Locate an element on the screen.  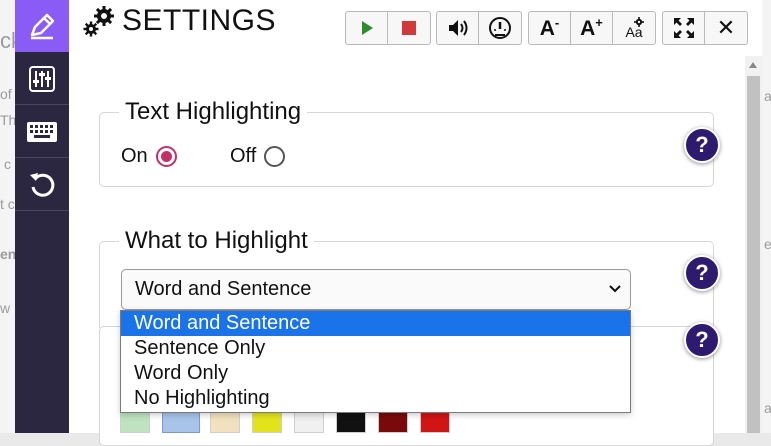
background-text: Th is located at coordinates (7, 120).